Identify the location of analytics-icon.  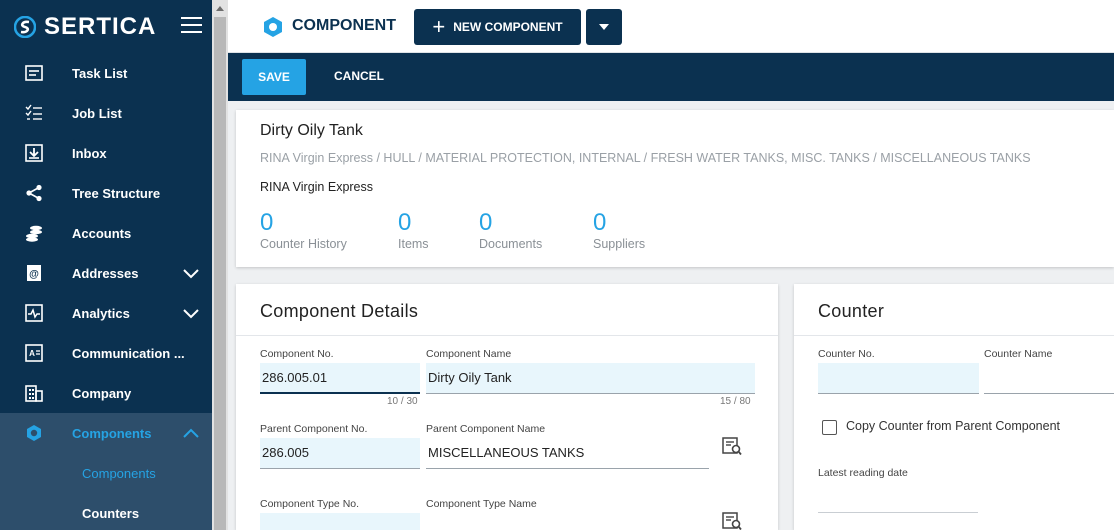
(34, 313).